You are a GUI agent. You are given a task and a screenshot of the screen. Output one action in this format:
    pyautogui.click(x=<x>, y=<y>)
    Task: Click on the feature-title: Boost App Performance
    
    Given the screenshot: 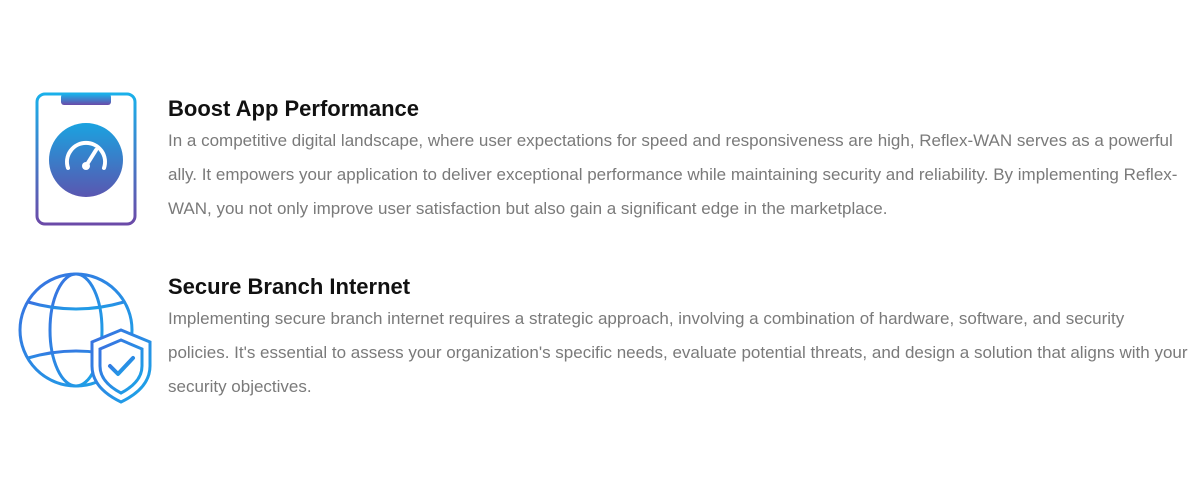 What is the action you would take?
    pyautogui.click(x=294, y=108)
    